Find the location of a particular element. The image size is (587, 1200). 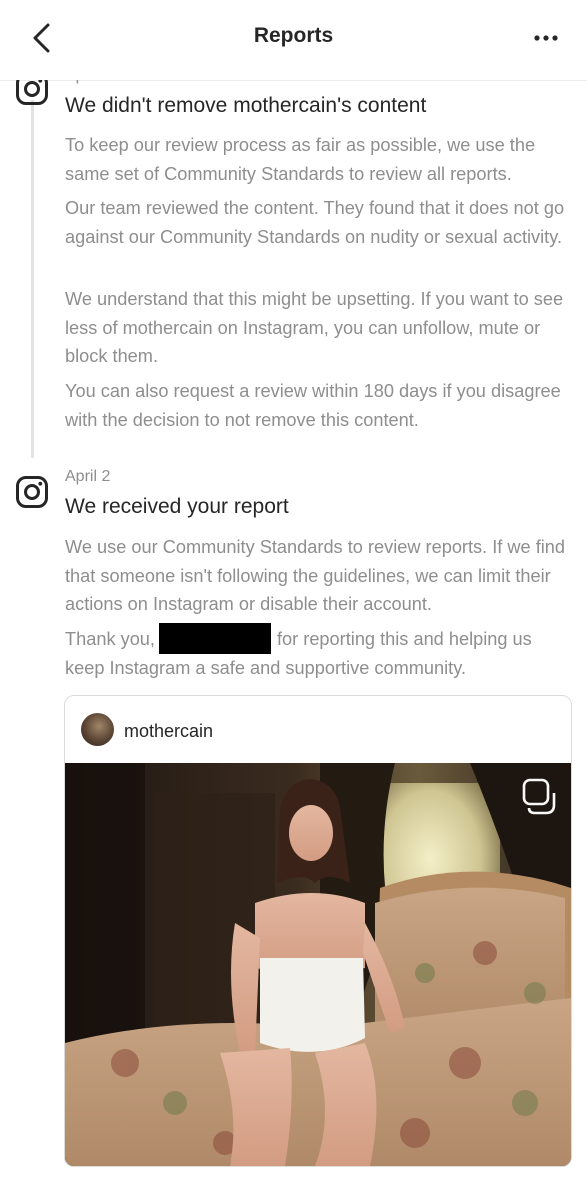

top-nav-bar: Reports is located at coordinates (293, 40).